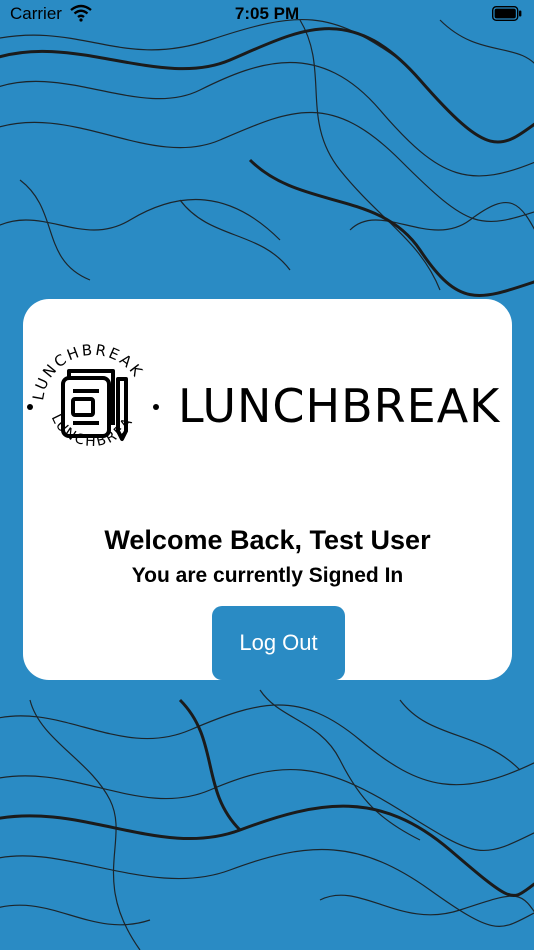 The height and width of the screenshot is (950, 534). I want to click on status-bar: Carrier 7:05 PM, so click(267, 15).